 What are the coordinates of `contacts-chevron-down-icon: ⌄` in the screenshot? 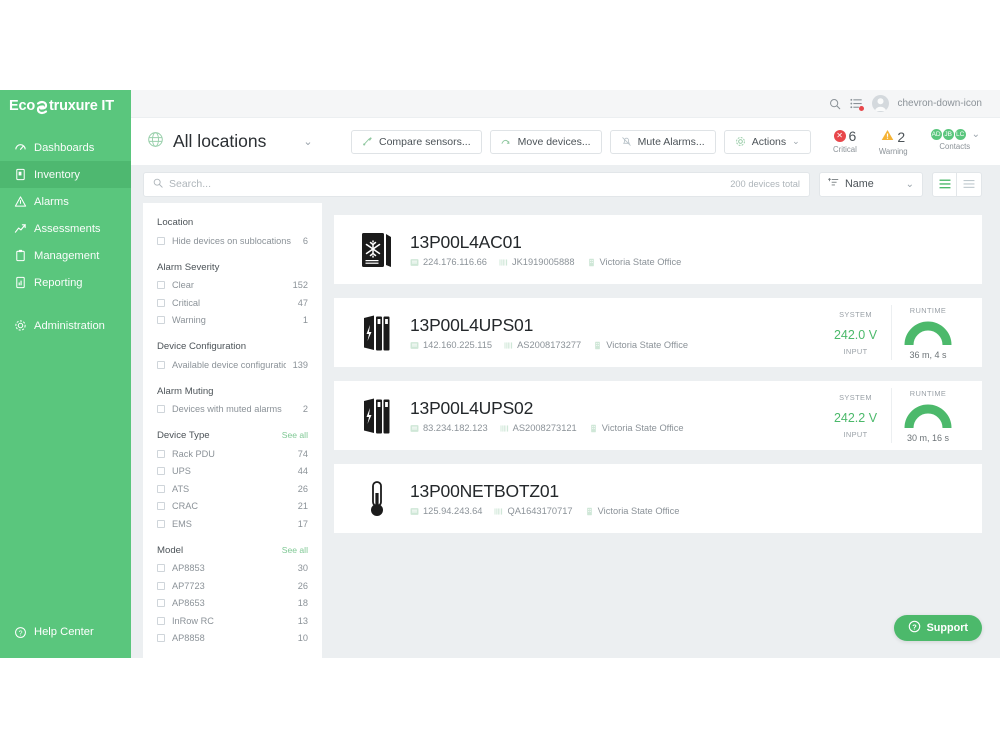 It's located at (976, 134).